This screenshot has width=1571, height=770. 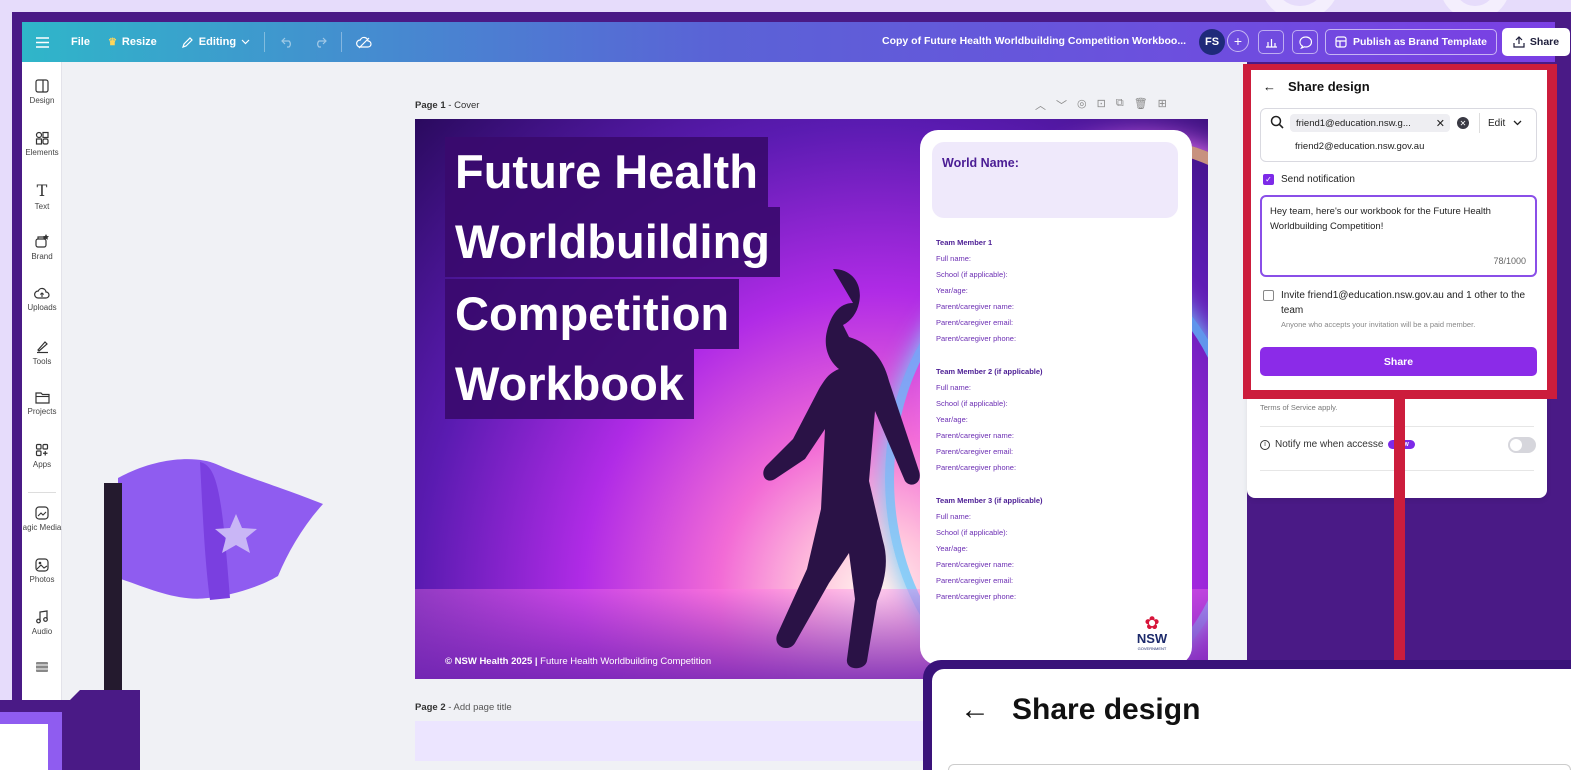 I want to click on notify-access-row: i Notify me when accesse New, so click(x=1337, y=444).